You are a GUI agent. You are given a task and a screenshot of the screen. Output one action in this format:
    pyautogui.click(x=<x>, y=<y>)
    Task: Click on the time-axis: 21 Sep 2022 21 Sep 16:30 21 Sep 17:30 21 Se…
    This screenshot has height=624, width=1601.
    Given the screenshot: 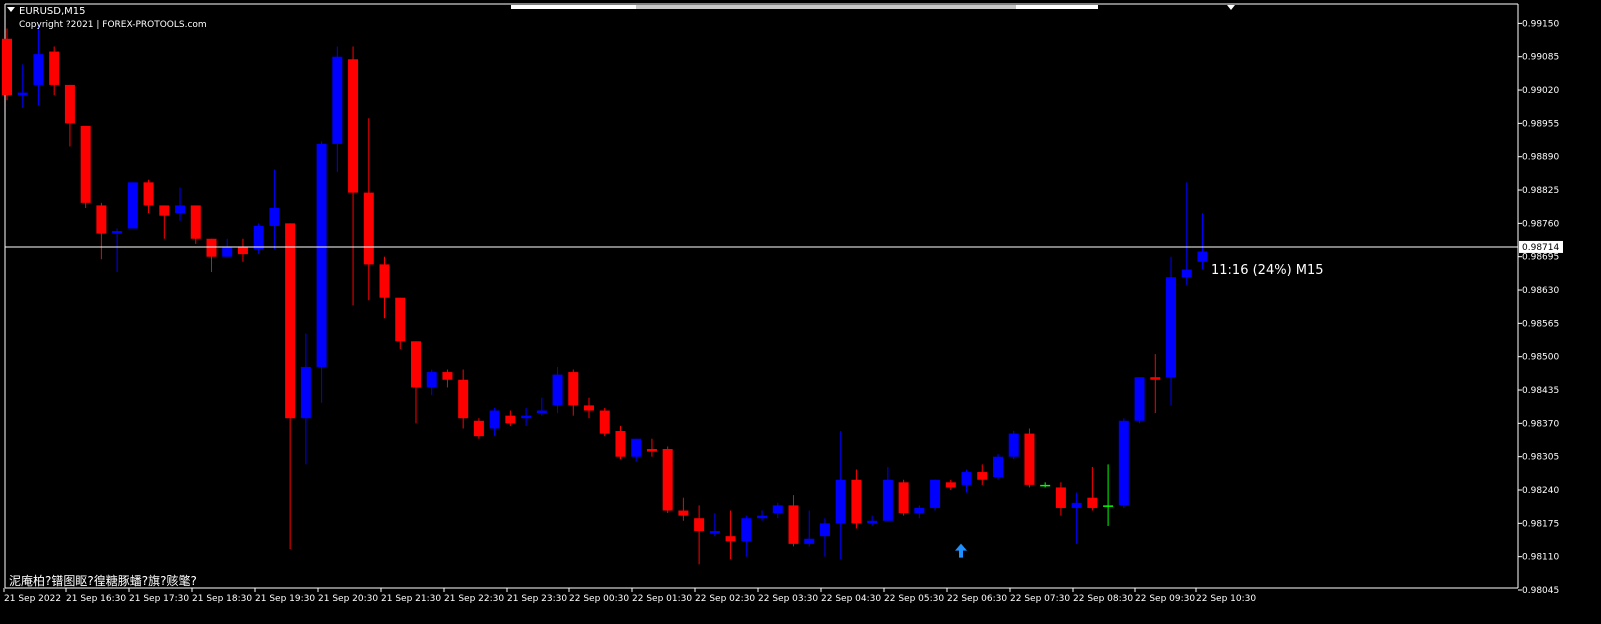 What is the action you would take?
    pyautogui.click(x=629, y=596)
    